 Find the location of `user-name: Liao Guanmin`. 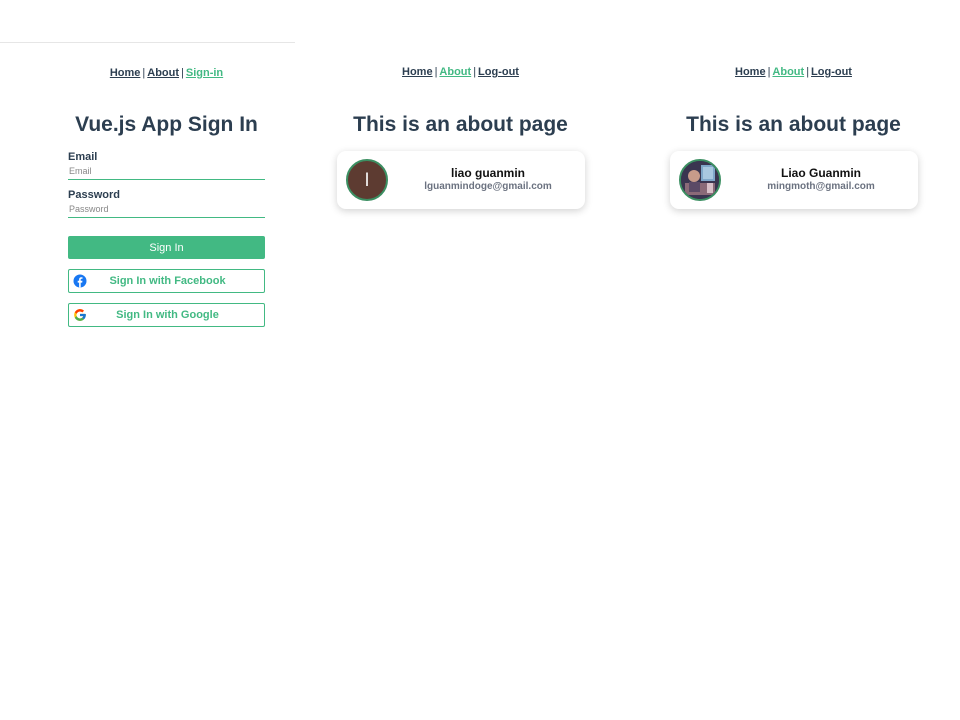

user-name: Liao Guanmin is located at coordinates (820, 173).